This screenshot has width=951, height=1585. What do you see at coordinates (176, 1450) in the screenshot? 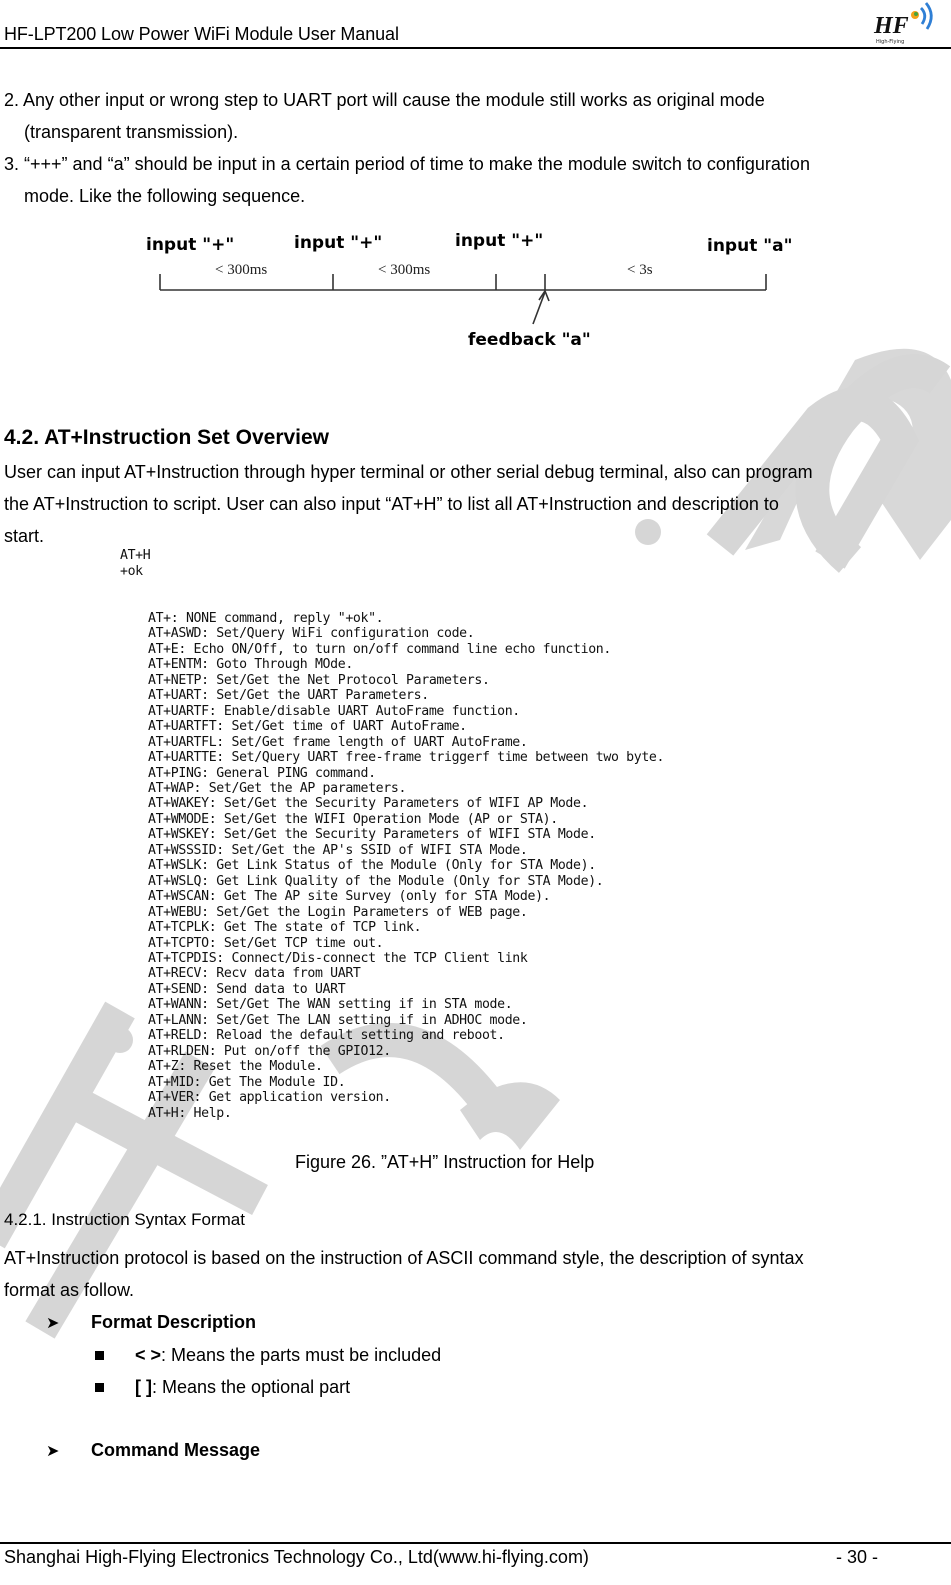
I see `command-message-title: Command Message` at bounding box center [176, 1450].